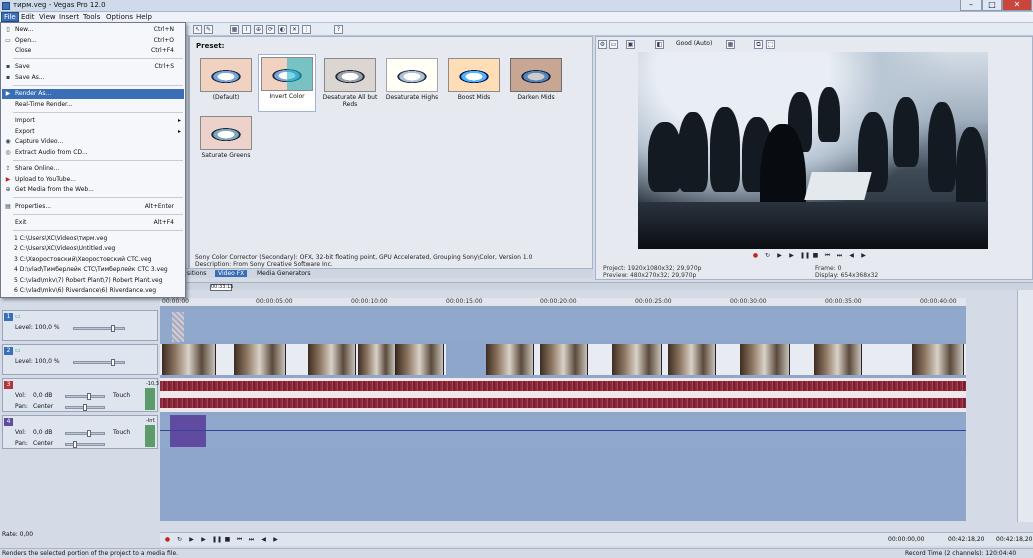  I want to click on preset-default: (Default), so click(226, 86).